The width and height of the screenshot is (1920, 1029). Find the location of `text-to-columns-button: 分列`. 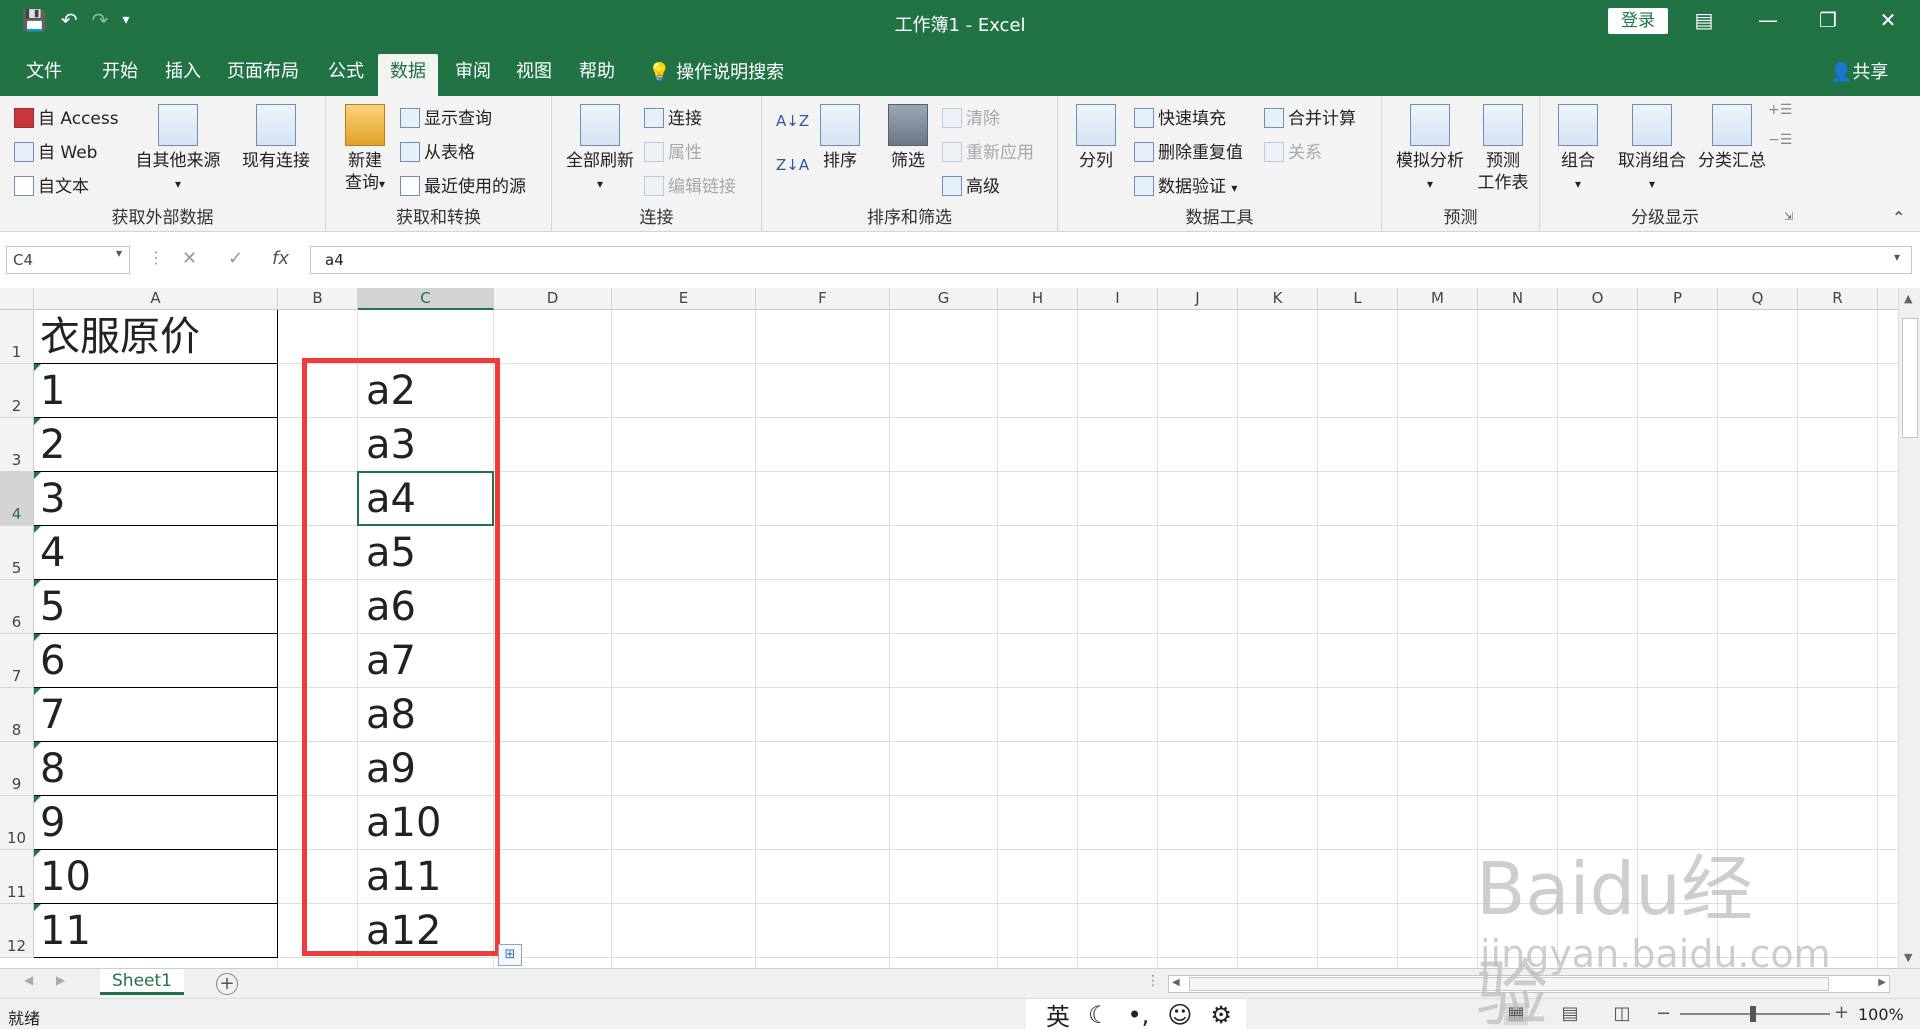

text-to-columns-button: 分列 is located at coordinates (1096, 138).